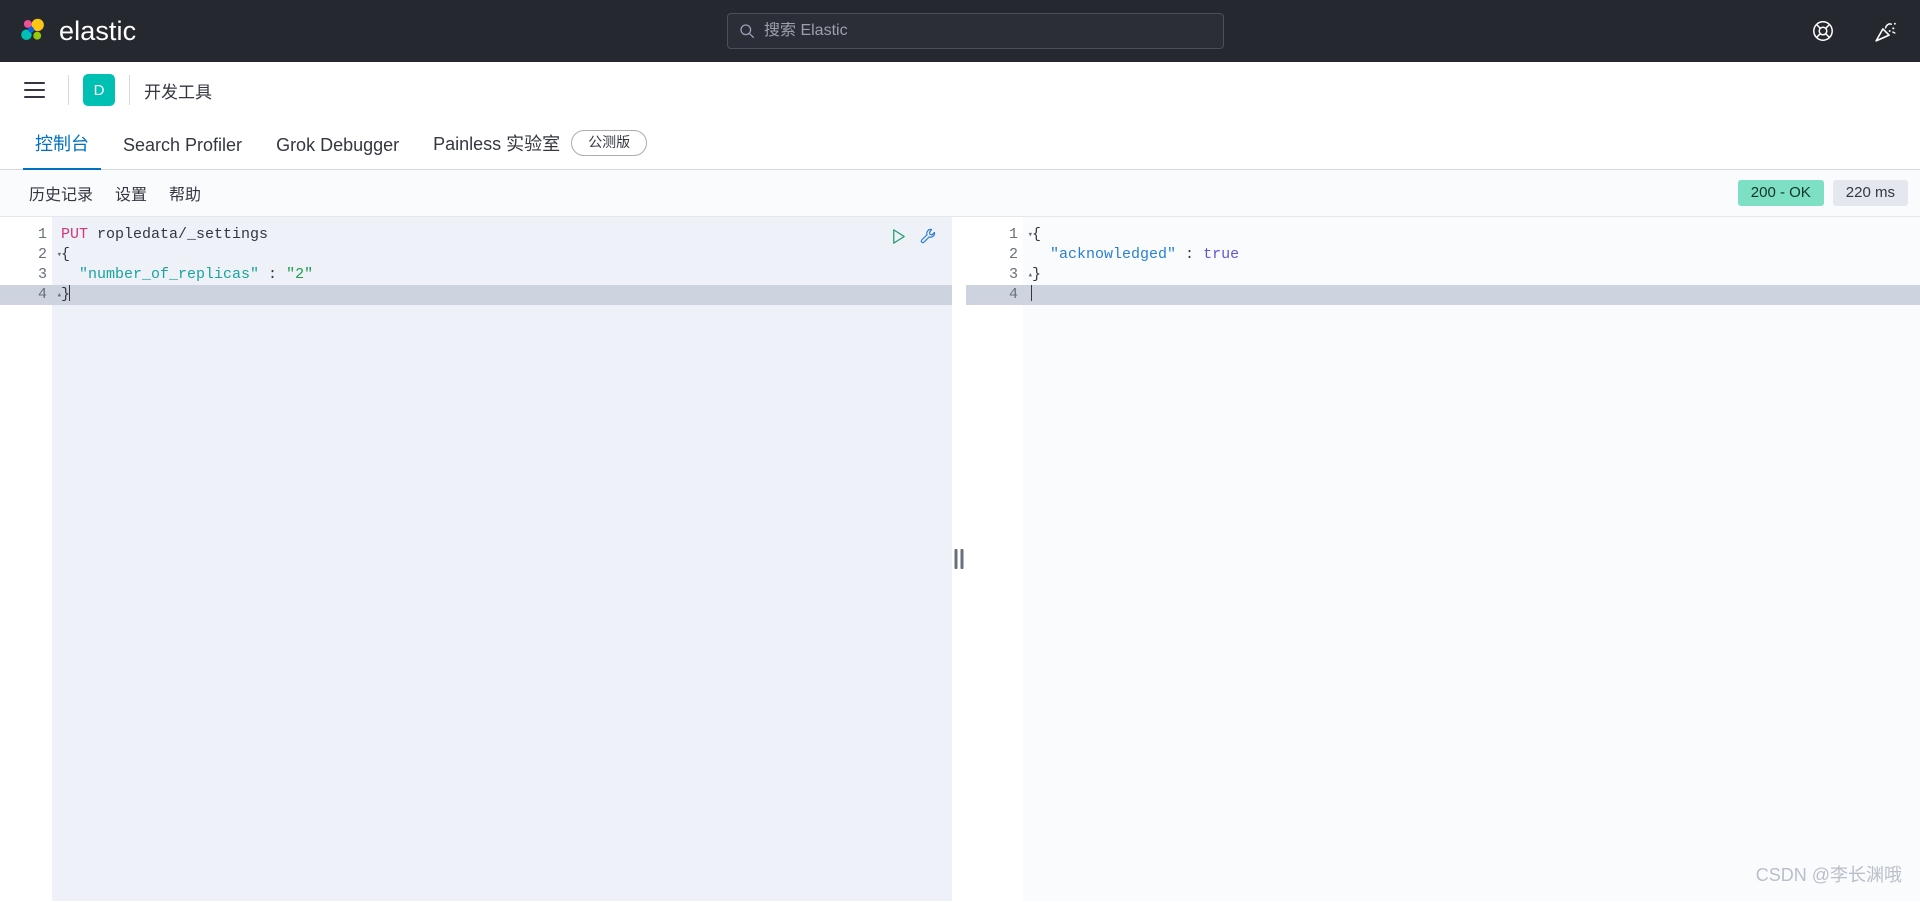  I want to click on request-actions, so click(913, 236).